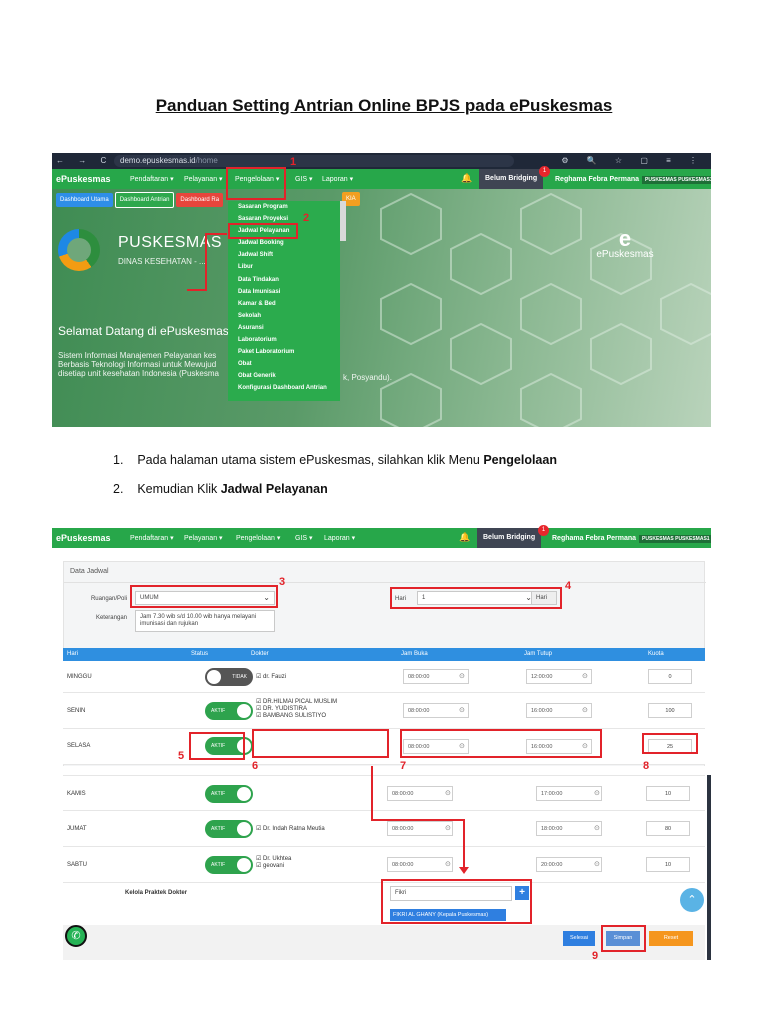  I want to click on whatsapp-icon: ✆, so click(76, 936).